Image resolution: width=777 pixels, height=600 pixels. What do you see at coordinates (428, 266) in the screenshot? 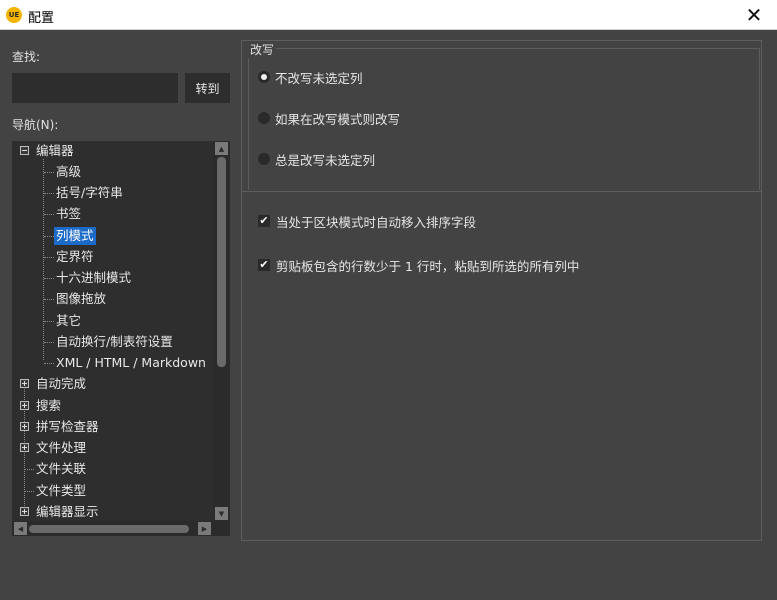
I see `checkbox-label: 剪贴板包含的行数少于 1 行时，粘贴到所选的所有列中` at bounding box center [428, 266].